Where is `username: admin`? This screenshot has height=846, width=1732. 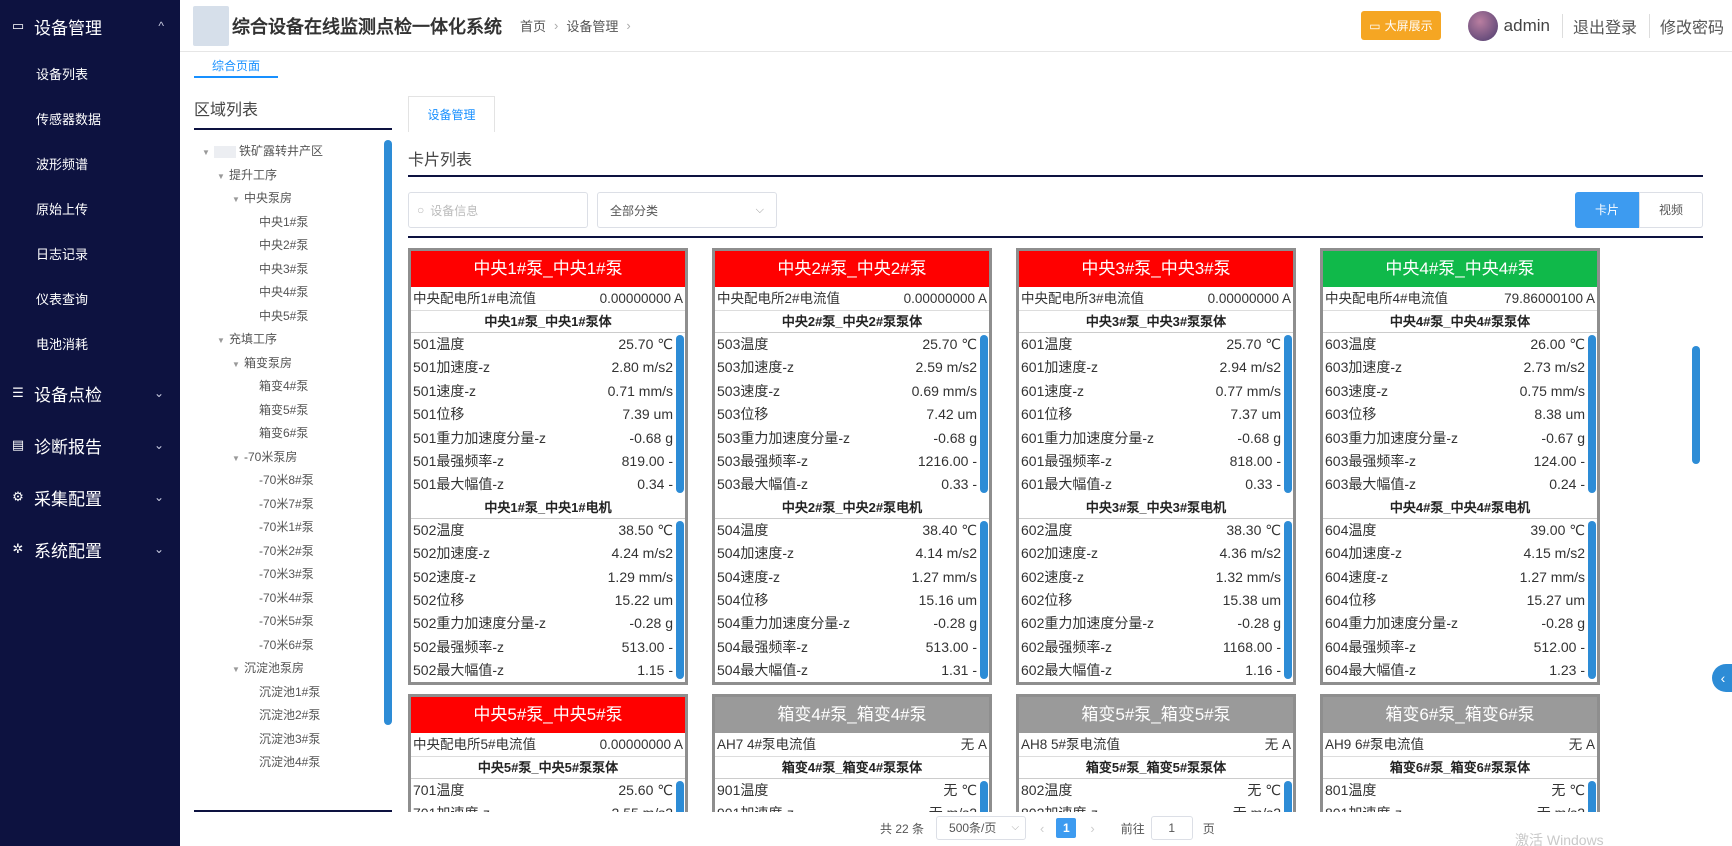 username: admin is located at coordinates (1527, 26).